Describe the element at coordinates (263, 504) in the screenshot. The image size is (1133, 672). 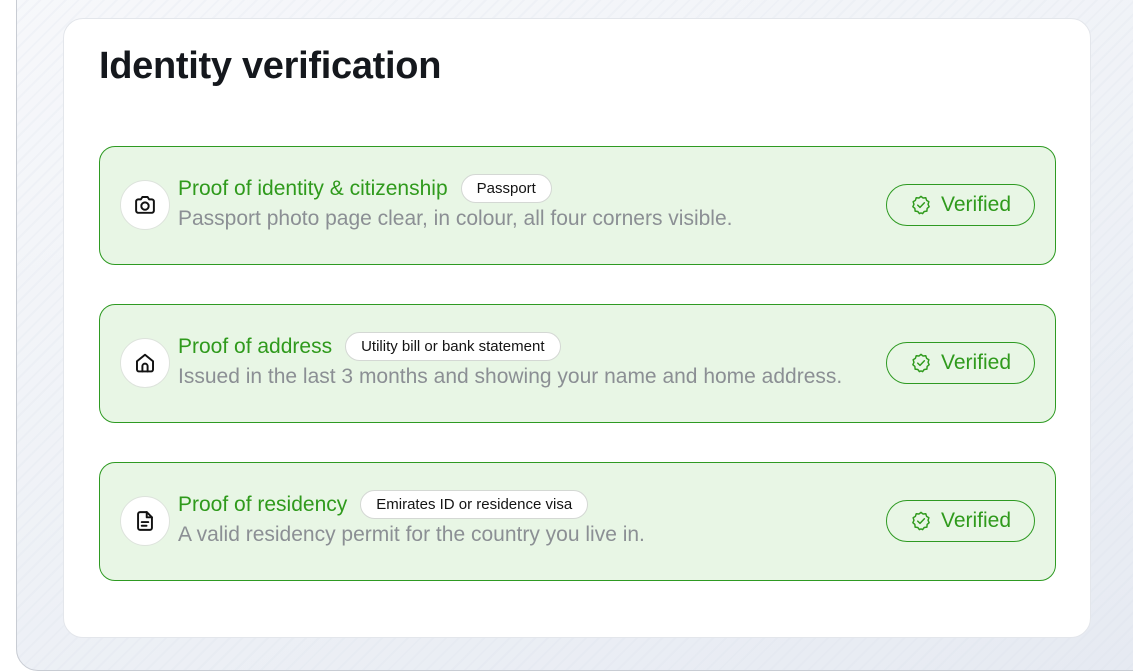
I see `document-title: Proof of residency` at that location.